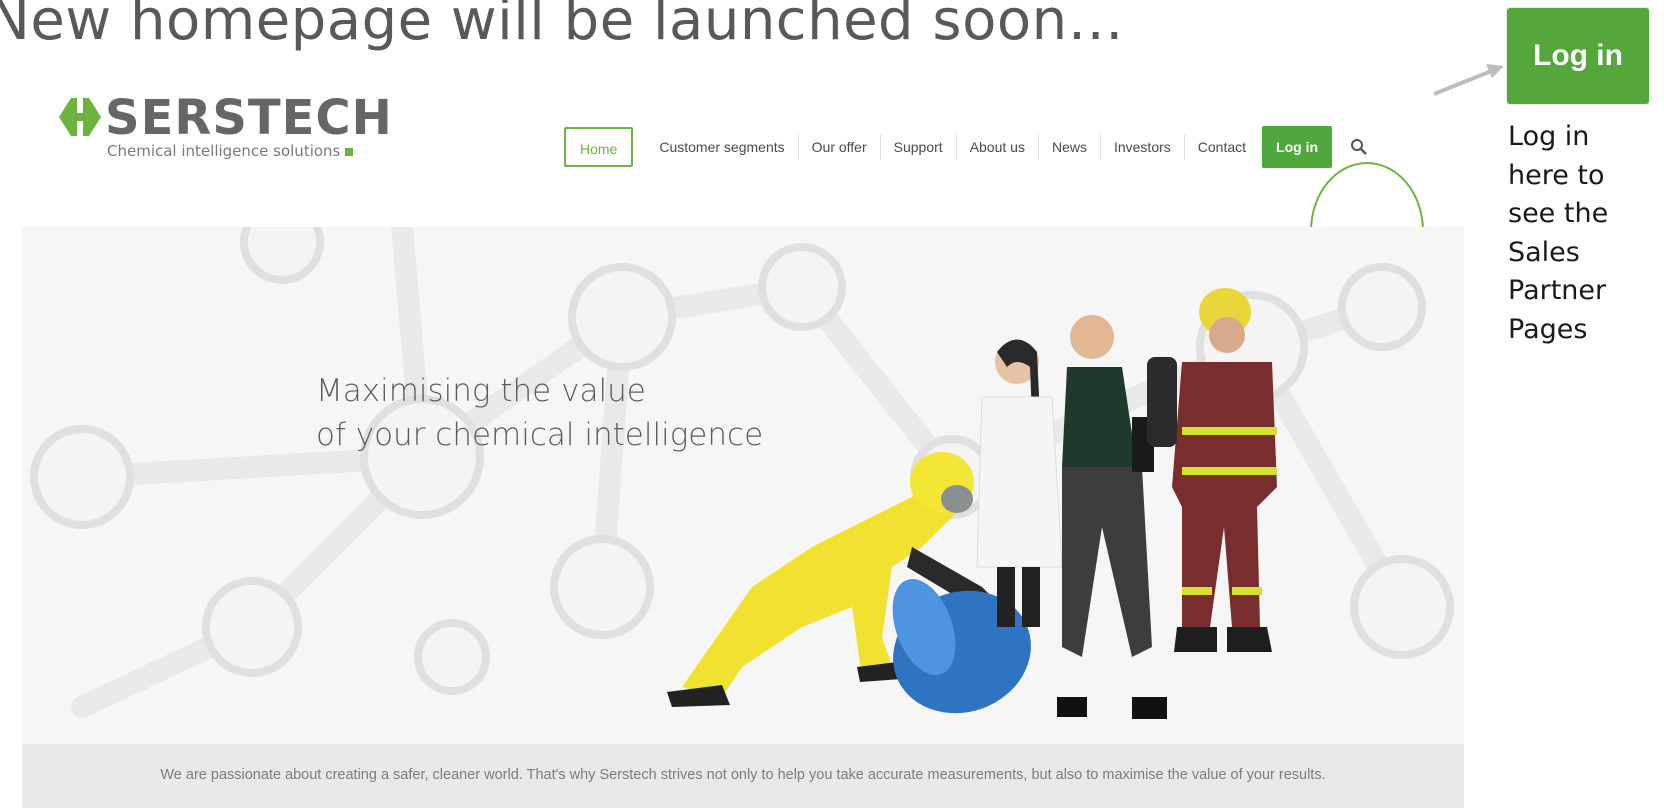  I want to click on nav-contact: Contact, so click(1221, 147).